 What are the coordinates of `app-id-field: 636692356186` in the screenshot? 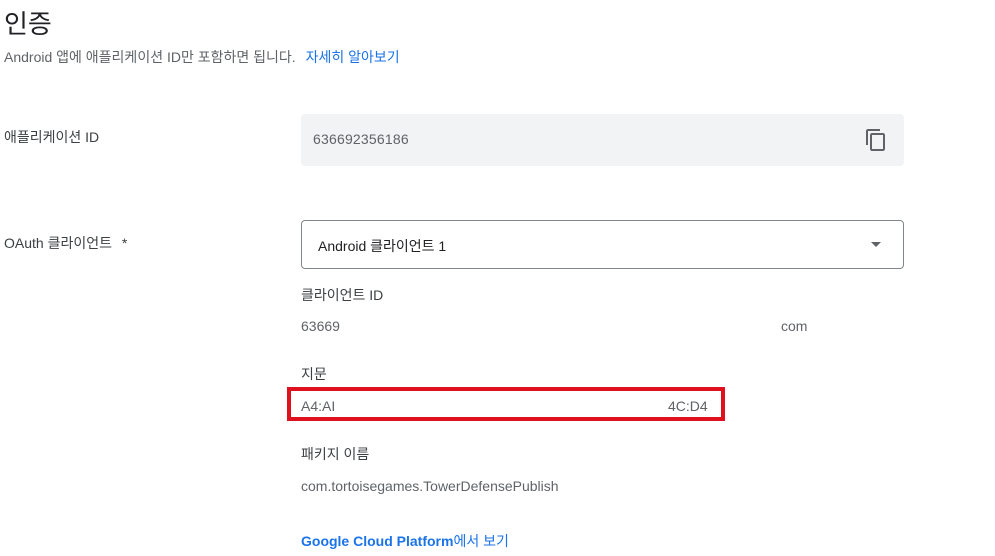 It's located at (602, 140).